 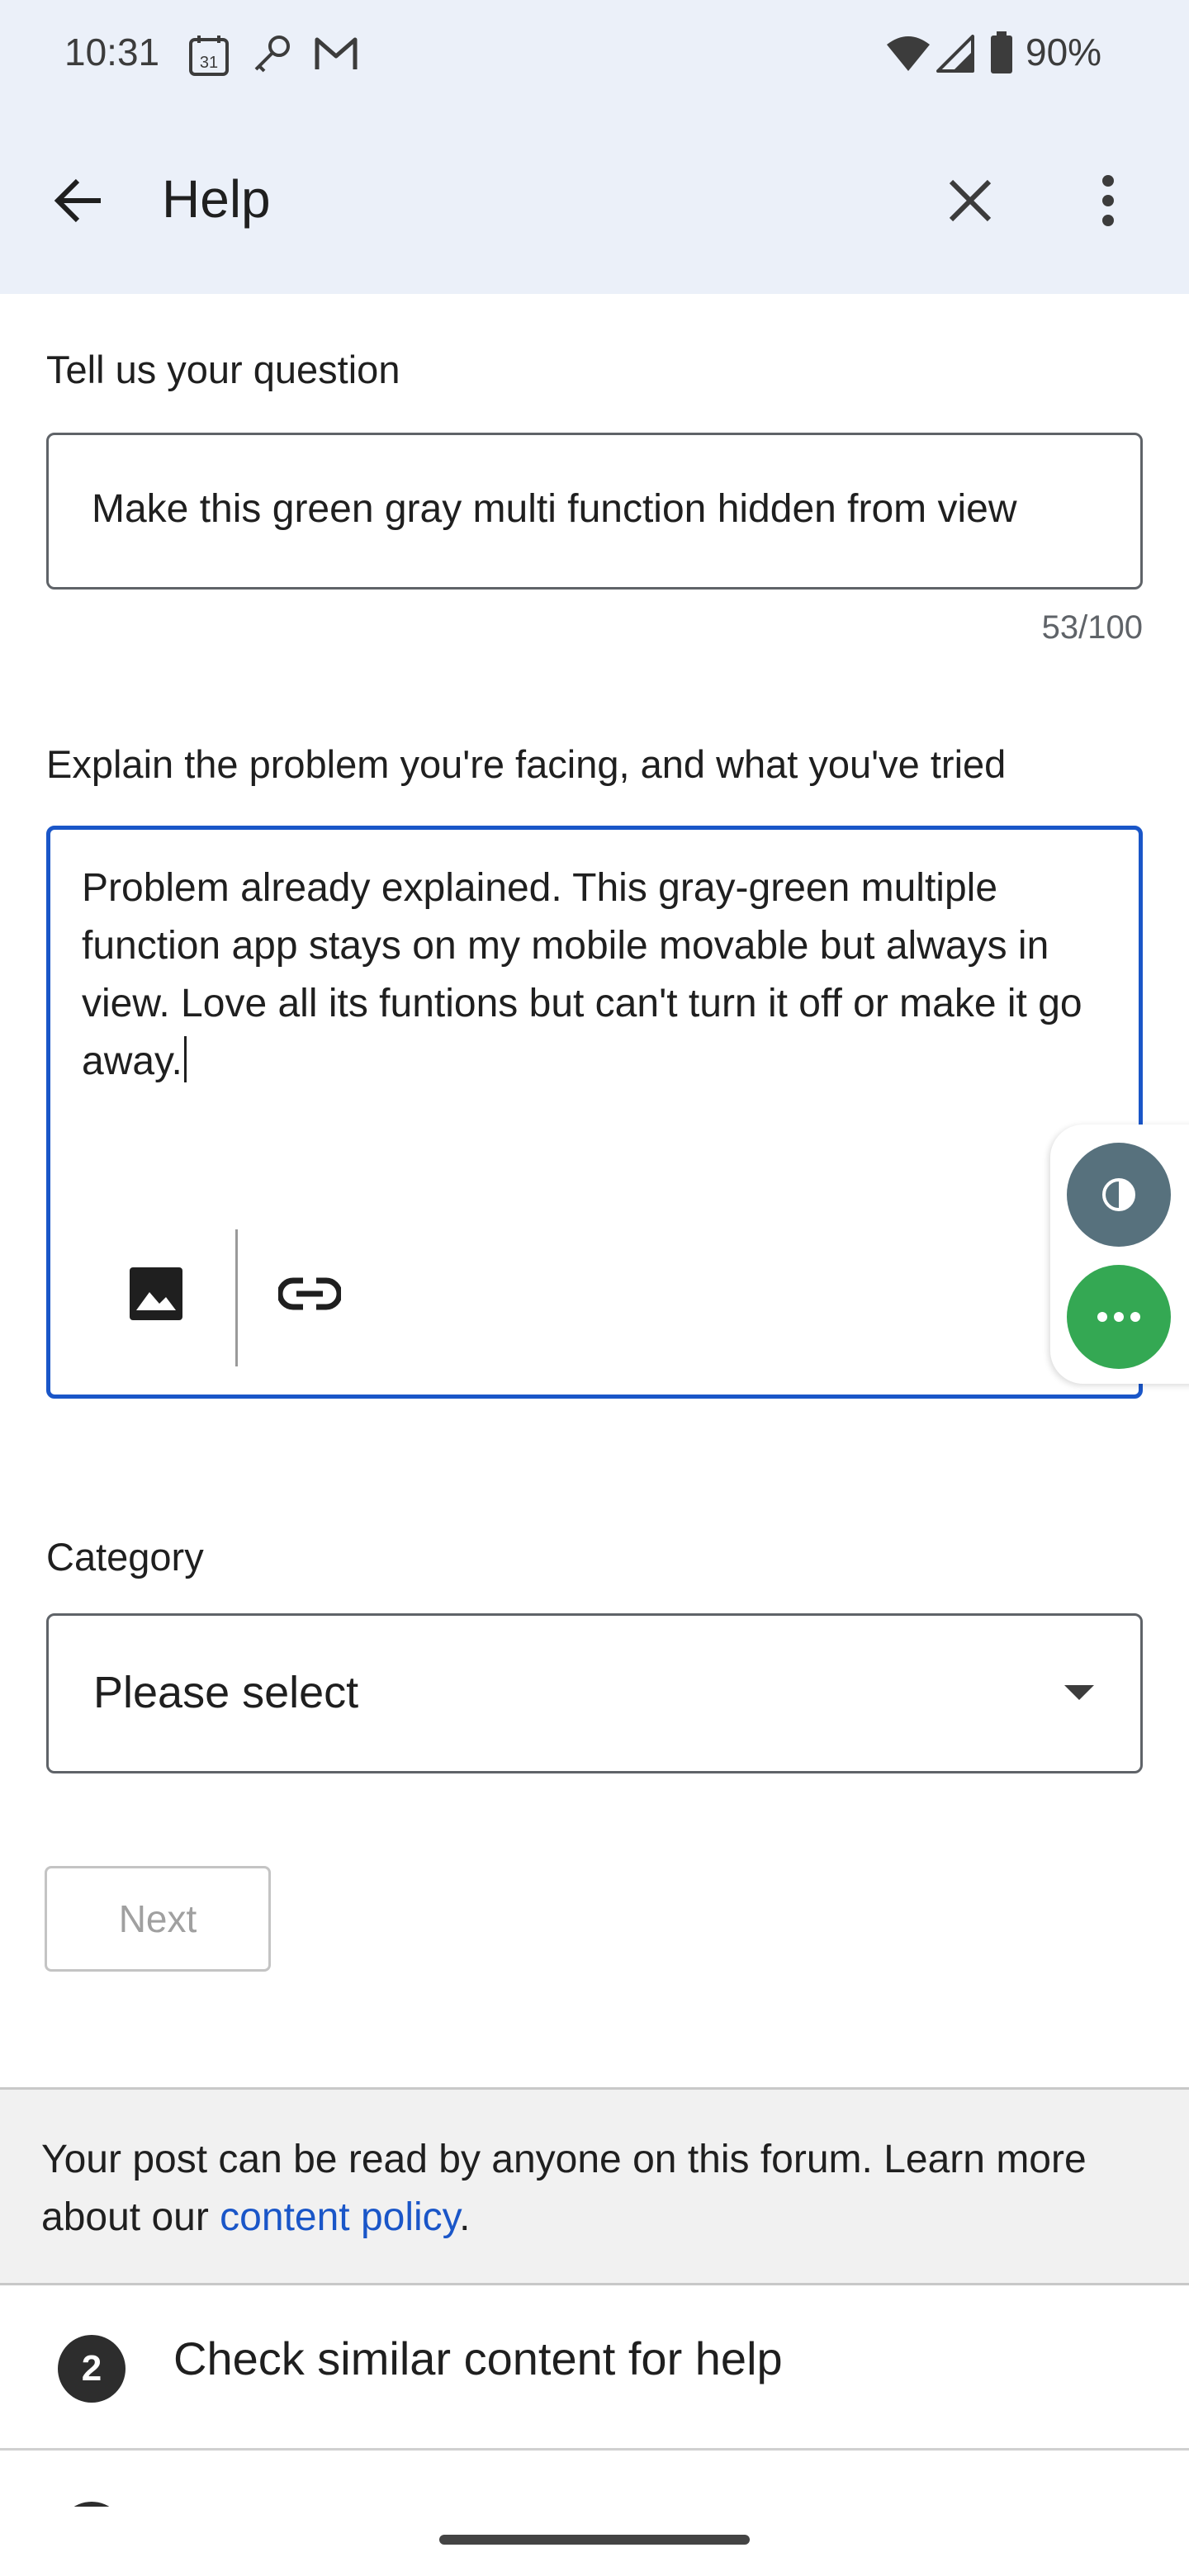 What do you see at coordinates (970, 202) in the screenshot?
I see `close-icon` at bounding box center [970, 202].